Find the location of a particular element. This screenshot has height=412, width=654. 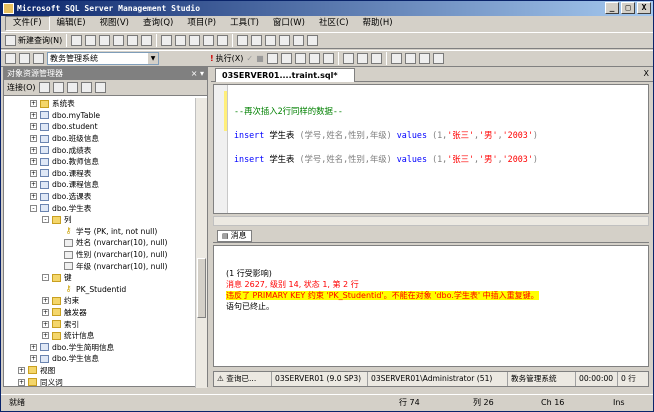

compact-query-icon is located at coordinates (147, 40).